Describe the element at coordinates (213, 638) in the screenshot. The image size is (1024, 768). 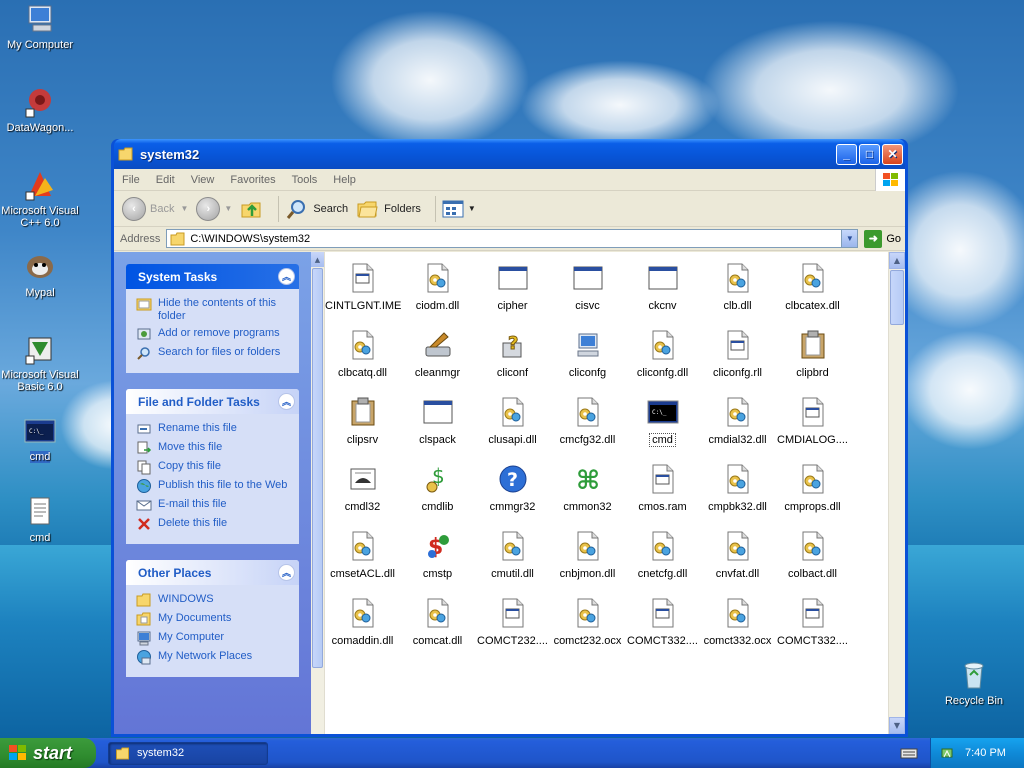
I see `place-my-computer: My Computer` at that location.